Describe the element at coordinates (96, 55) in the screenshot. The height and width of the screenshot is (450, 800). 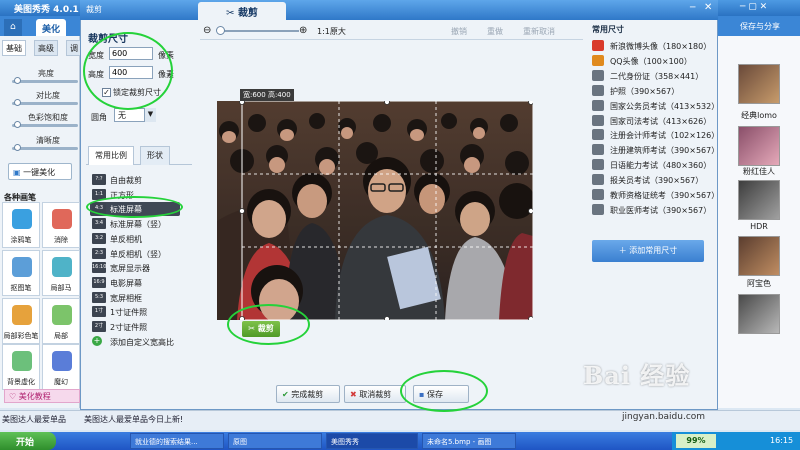
I see `width-label: 宽度` at that location.